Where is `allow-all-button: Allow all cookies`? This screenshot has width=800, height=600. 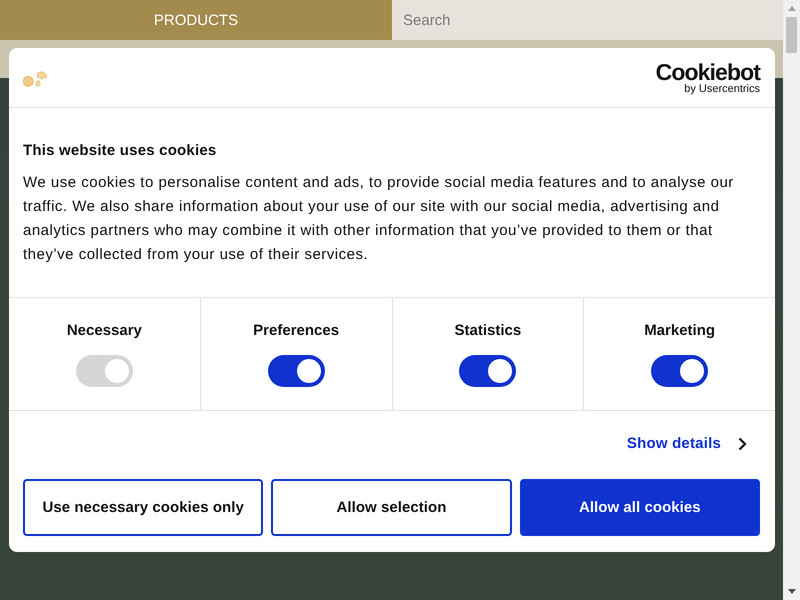
allow-all-button: Allow all cookies is located at coordinates (640, 507).